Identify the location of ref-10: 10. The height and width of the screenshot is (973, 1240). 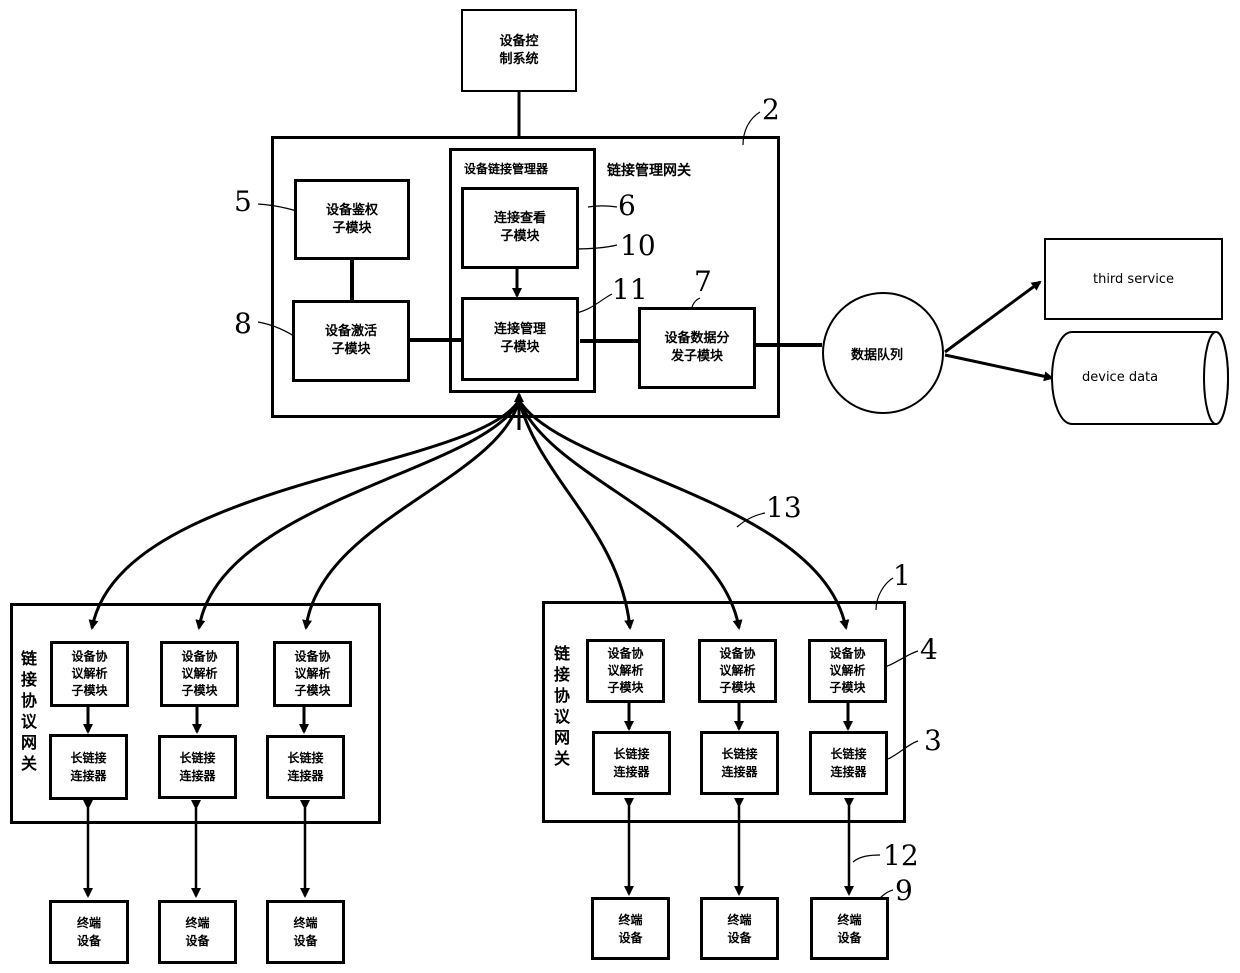
(638, 245).